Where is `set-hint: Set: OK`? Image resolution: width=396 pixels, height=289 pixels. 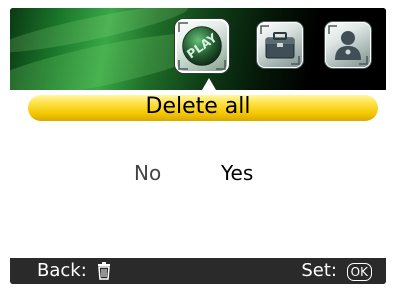
set-hint: Set: OK is located at coordinates (336, 271).